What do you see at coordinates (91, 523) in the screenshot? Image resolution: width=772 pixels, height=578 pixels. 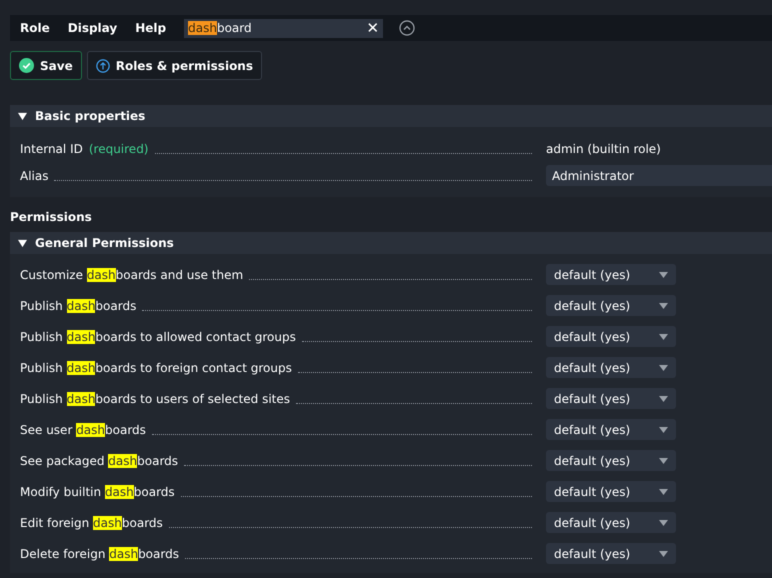 I see `permission-label: Edit foreign dashboards` at bounding box center [91, 523].